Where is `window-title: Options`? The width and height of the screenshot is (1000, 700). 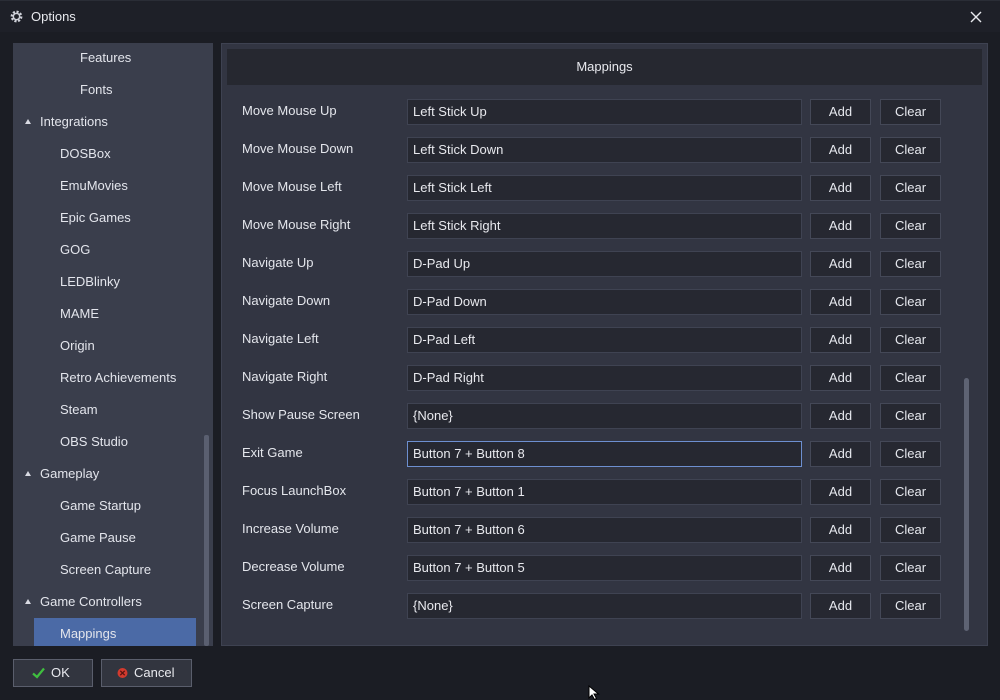 window-title: Options is located at coordinates (53, 16).